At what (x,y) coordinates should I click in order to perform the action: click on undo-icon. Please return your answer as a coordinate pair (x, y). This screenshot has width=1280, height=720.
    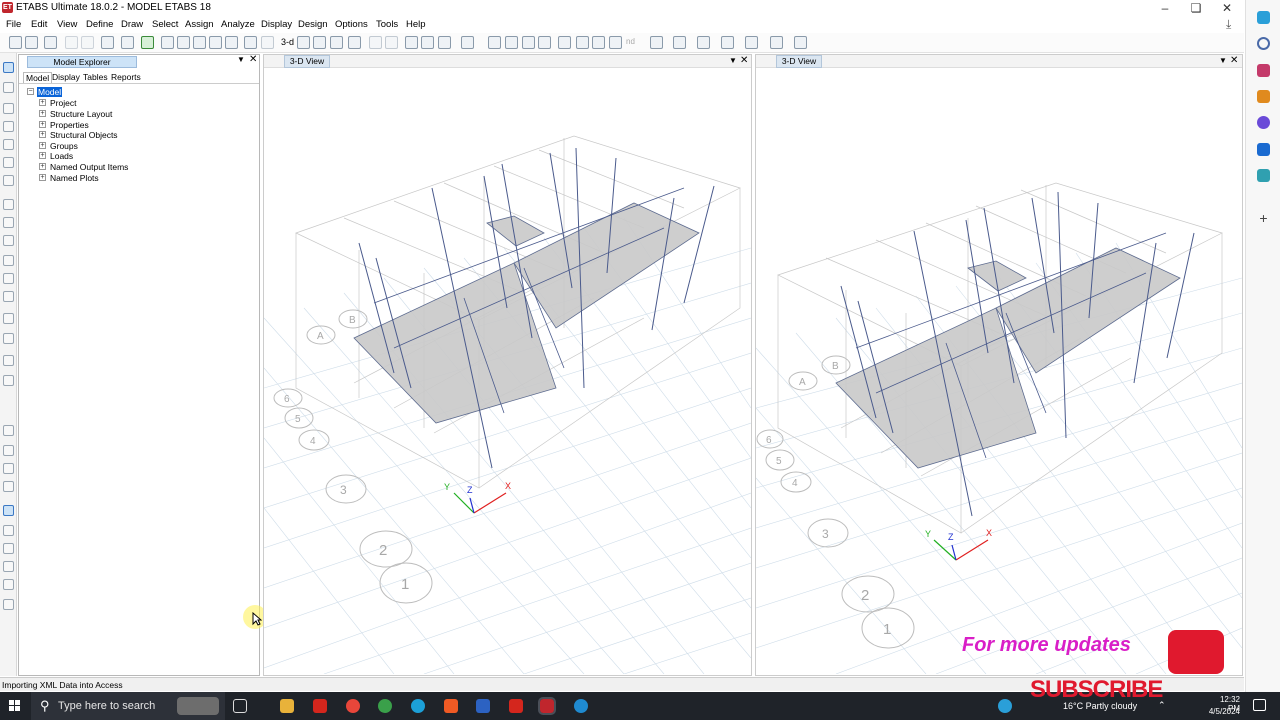
    Looking at the image, I should click on (71, 42).